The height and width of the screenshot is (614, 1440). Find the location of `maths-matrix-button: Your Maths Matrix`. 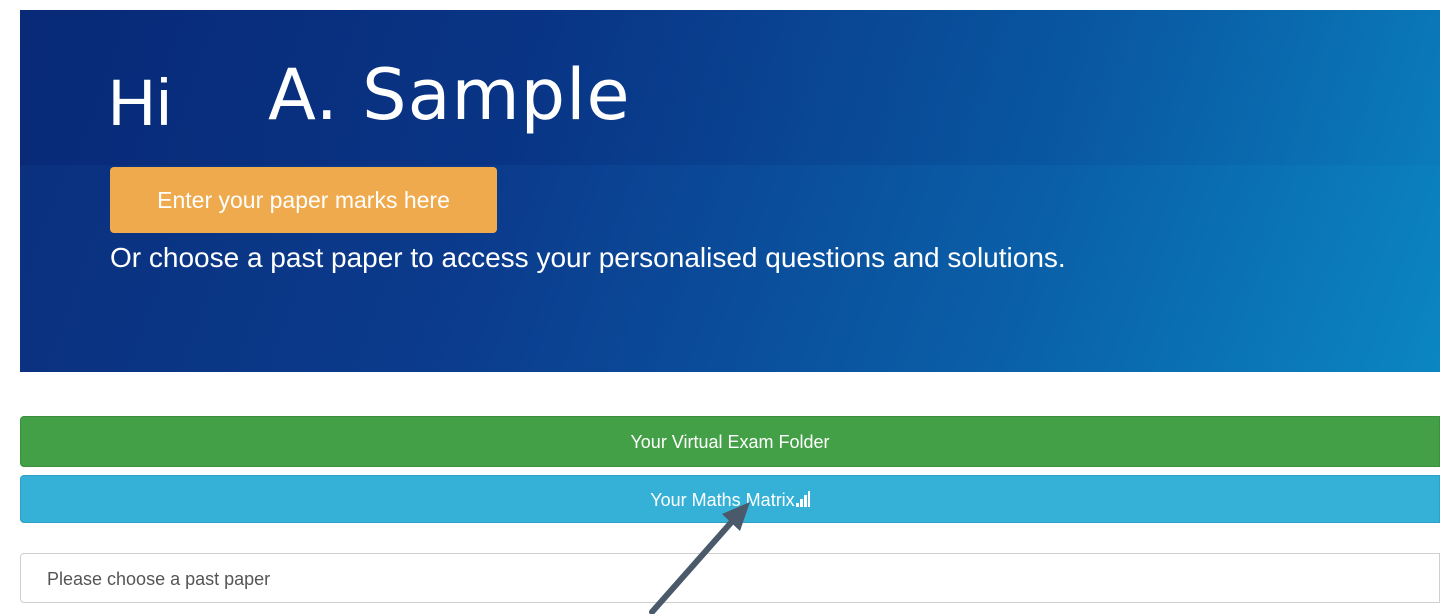

maths-matrix-button: Your Maths Matrix is located at coordinates (730, 499).